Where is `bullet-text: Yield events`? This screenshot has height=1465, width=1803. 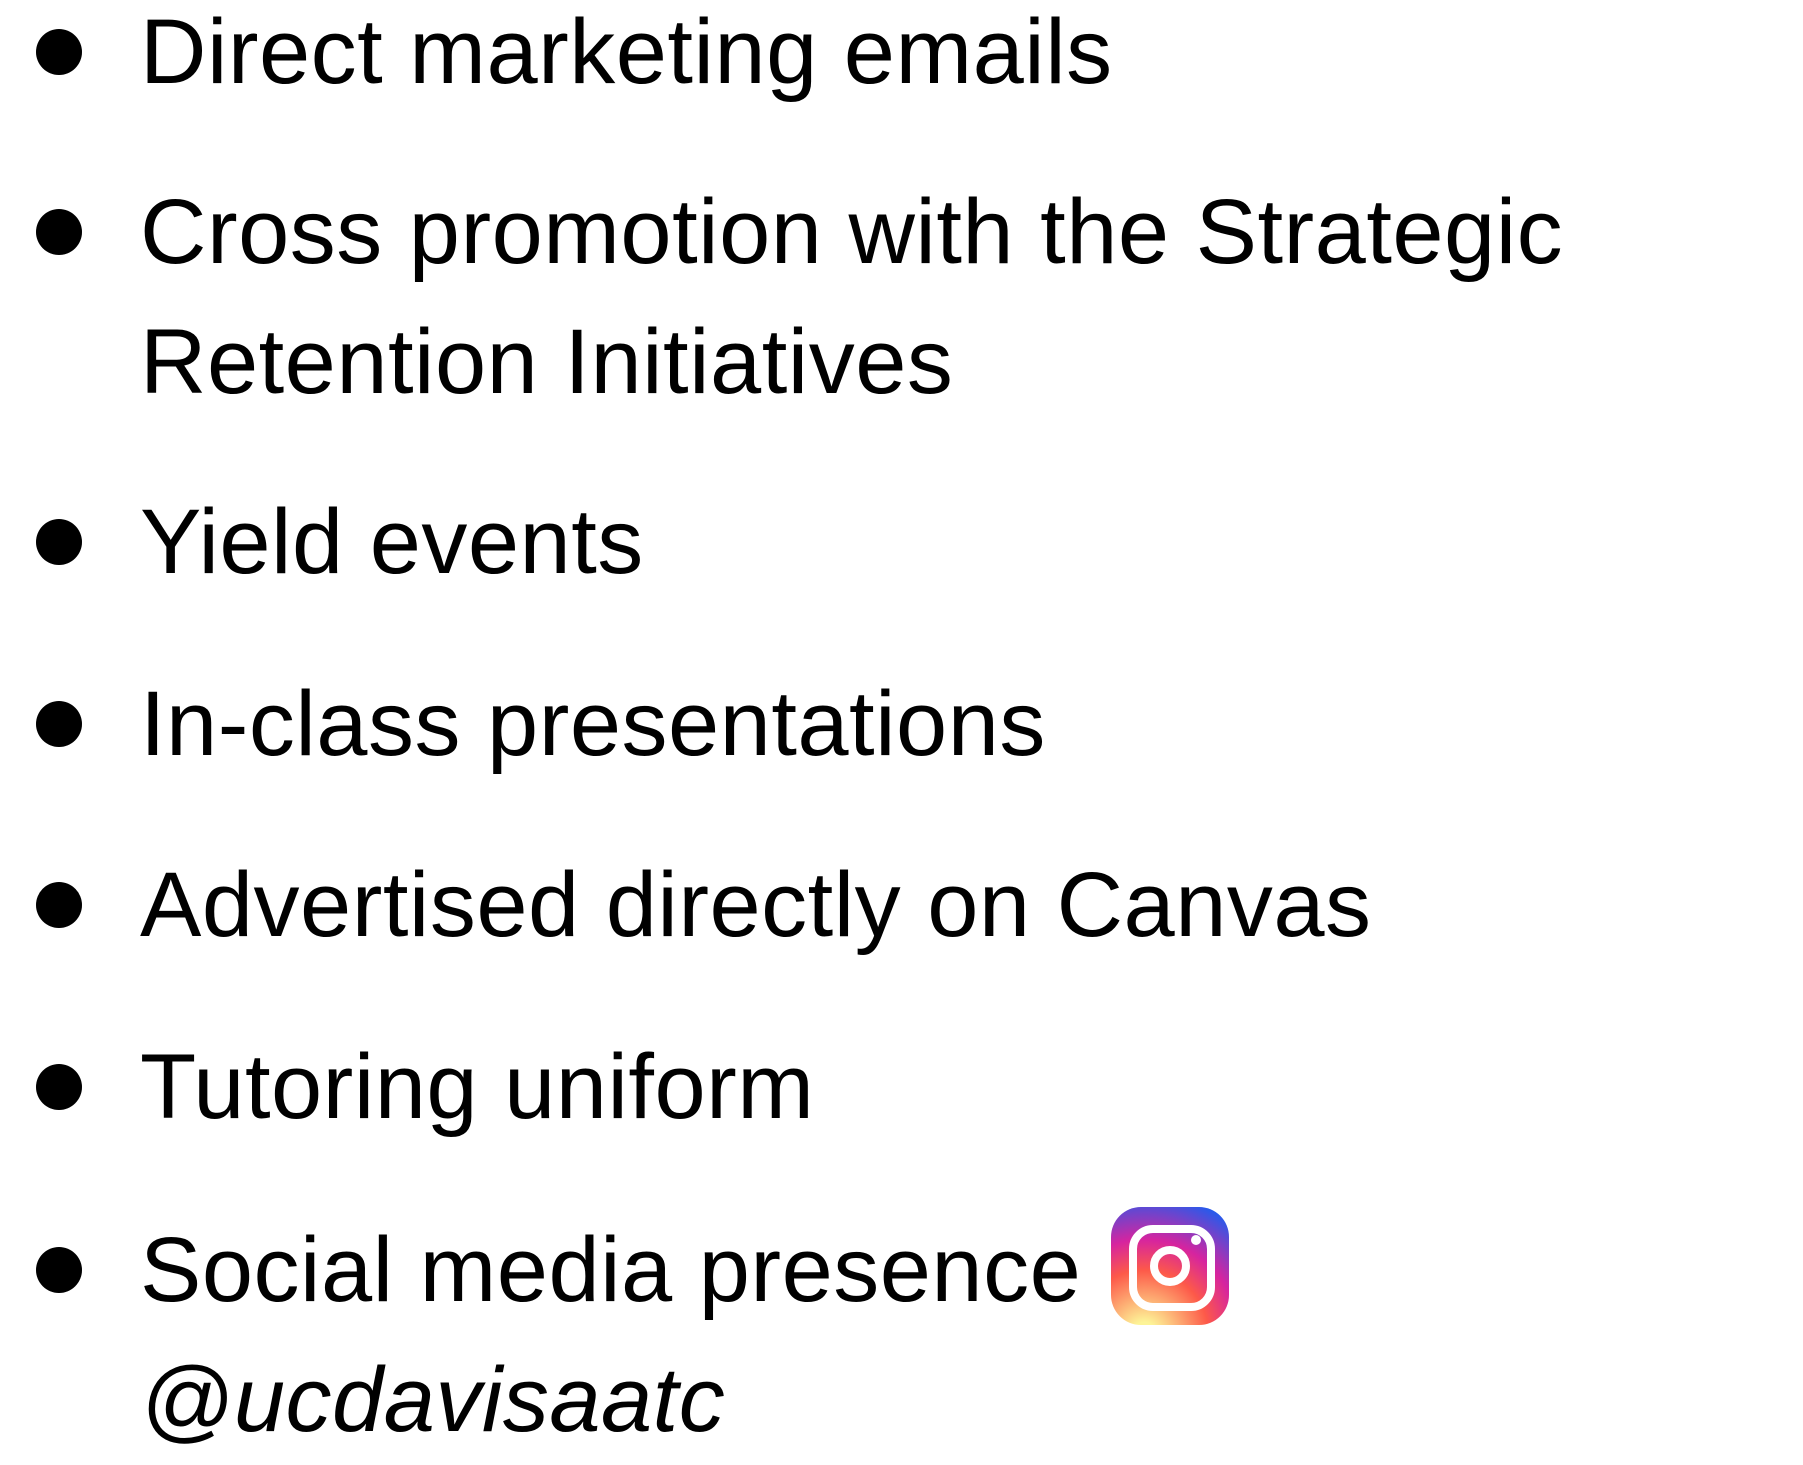
bullet-text: Yield events is located at coordinates (392, 542).